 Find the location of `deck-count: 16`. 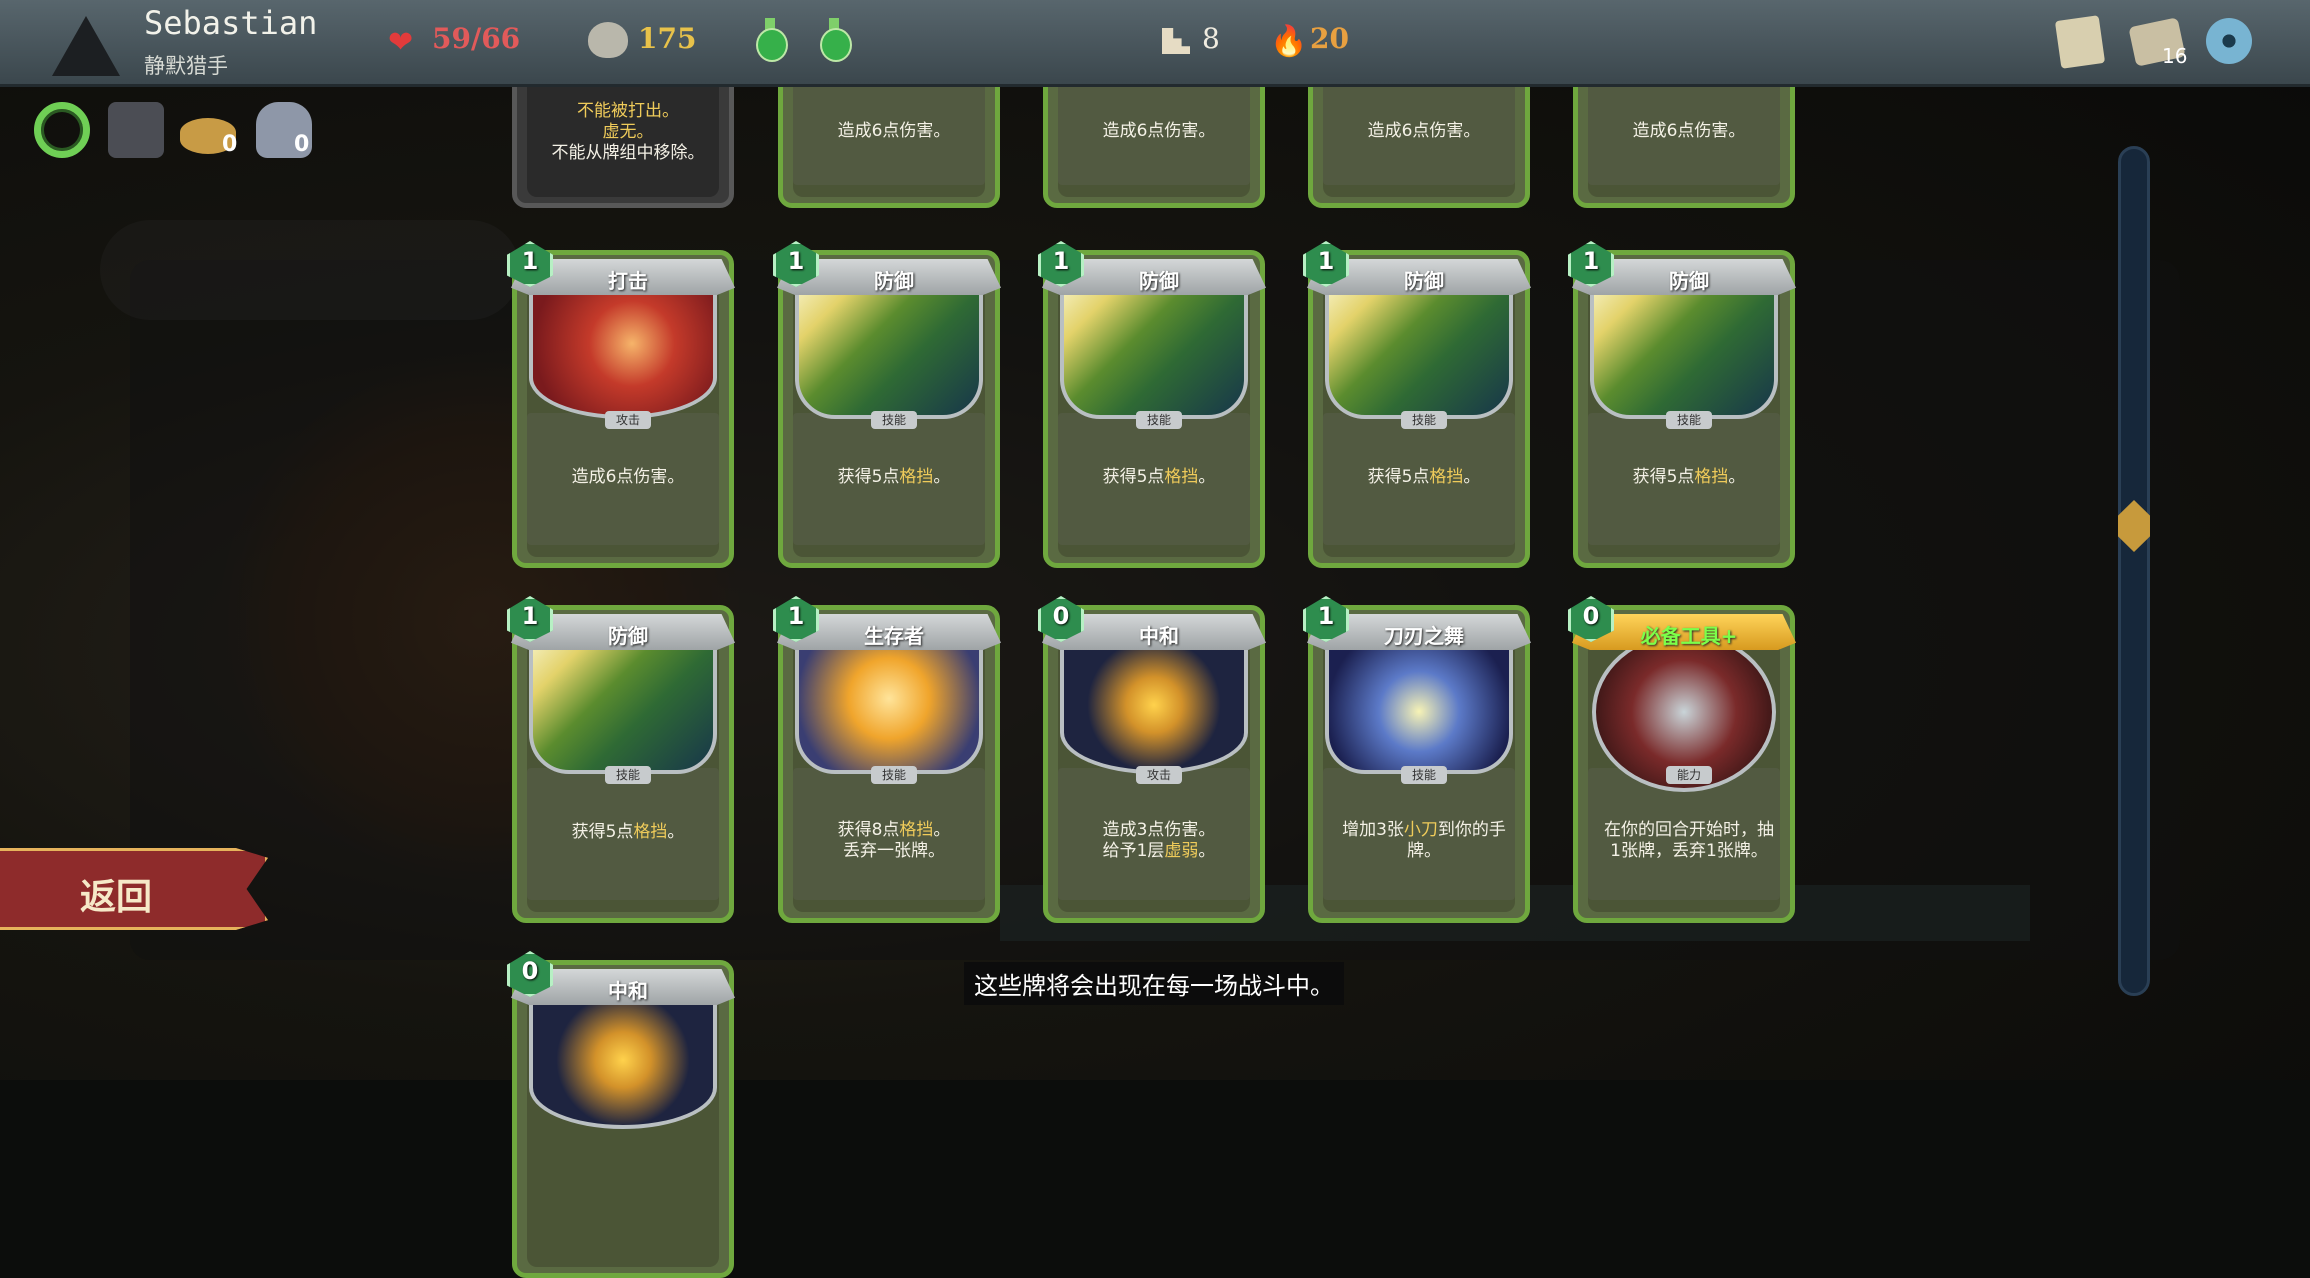

deck-count: 16 is located at coordinates (2175, 56).